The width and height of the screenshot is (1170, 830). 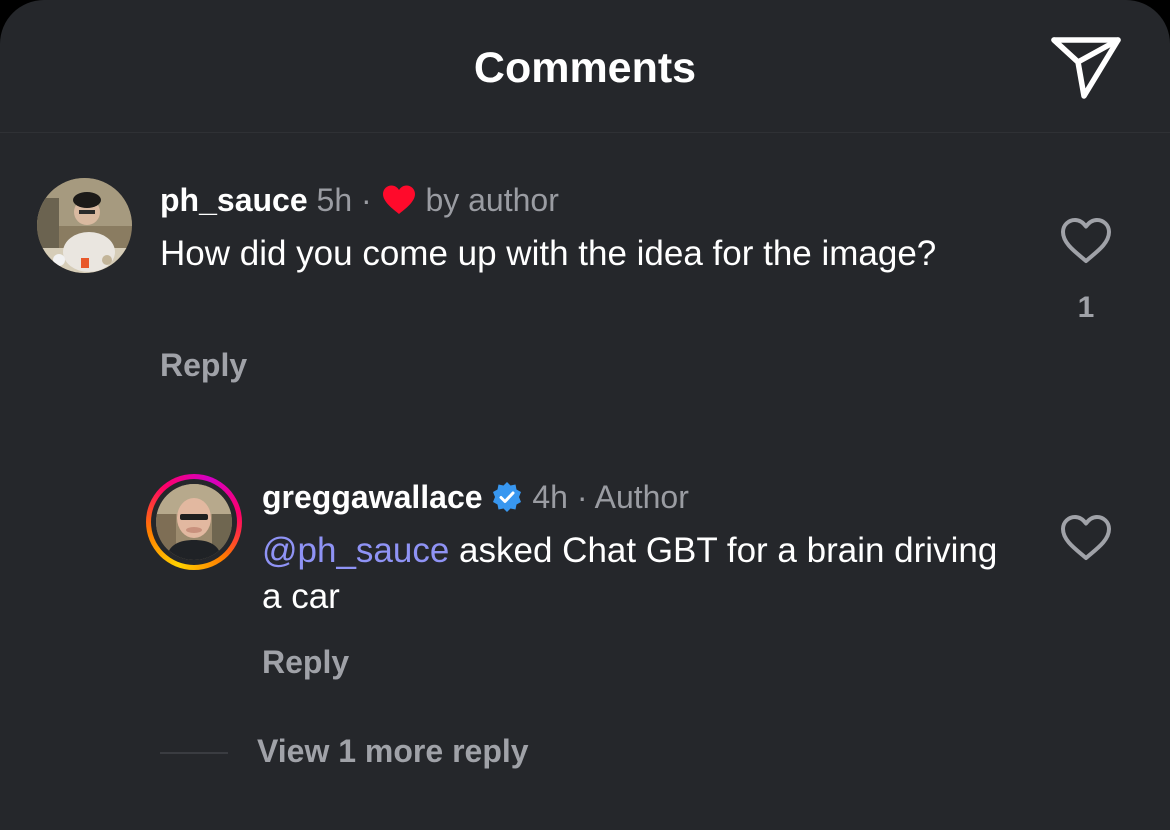 What do you see at coordinates (334, 200) in the screenshot?
I see `comment-time: 5h` at bounding box center [334, 200].